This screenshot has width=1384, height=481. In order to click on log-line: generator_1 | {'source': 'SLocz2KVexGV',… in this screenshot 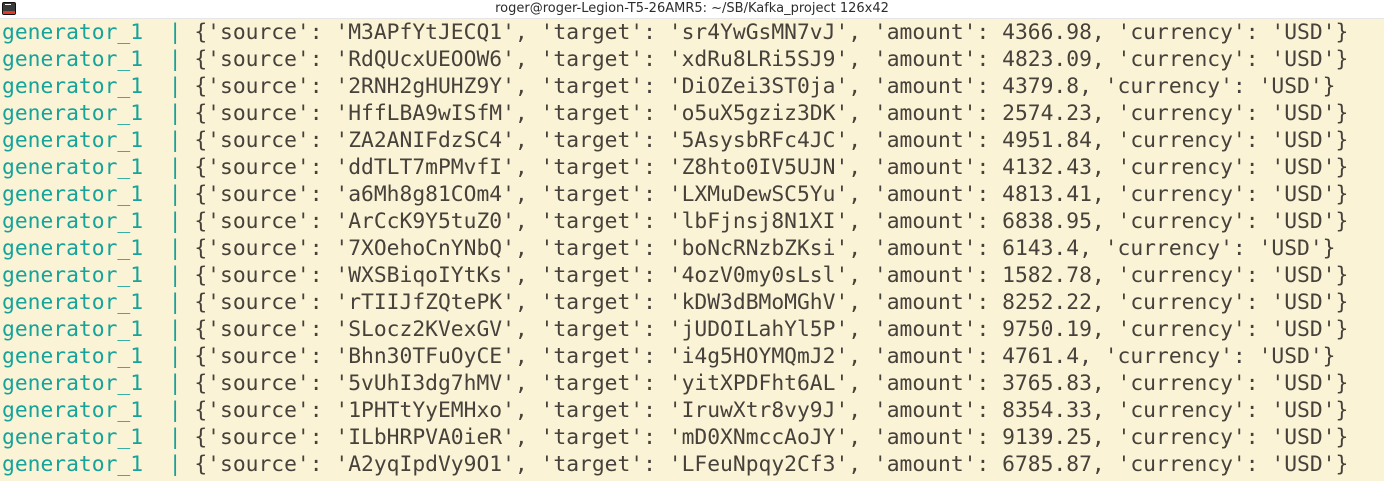, I will do `click(675, 329)`.